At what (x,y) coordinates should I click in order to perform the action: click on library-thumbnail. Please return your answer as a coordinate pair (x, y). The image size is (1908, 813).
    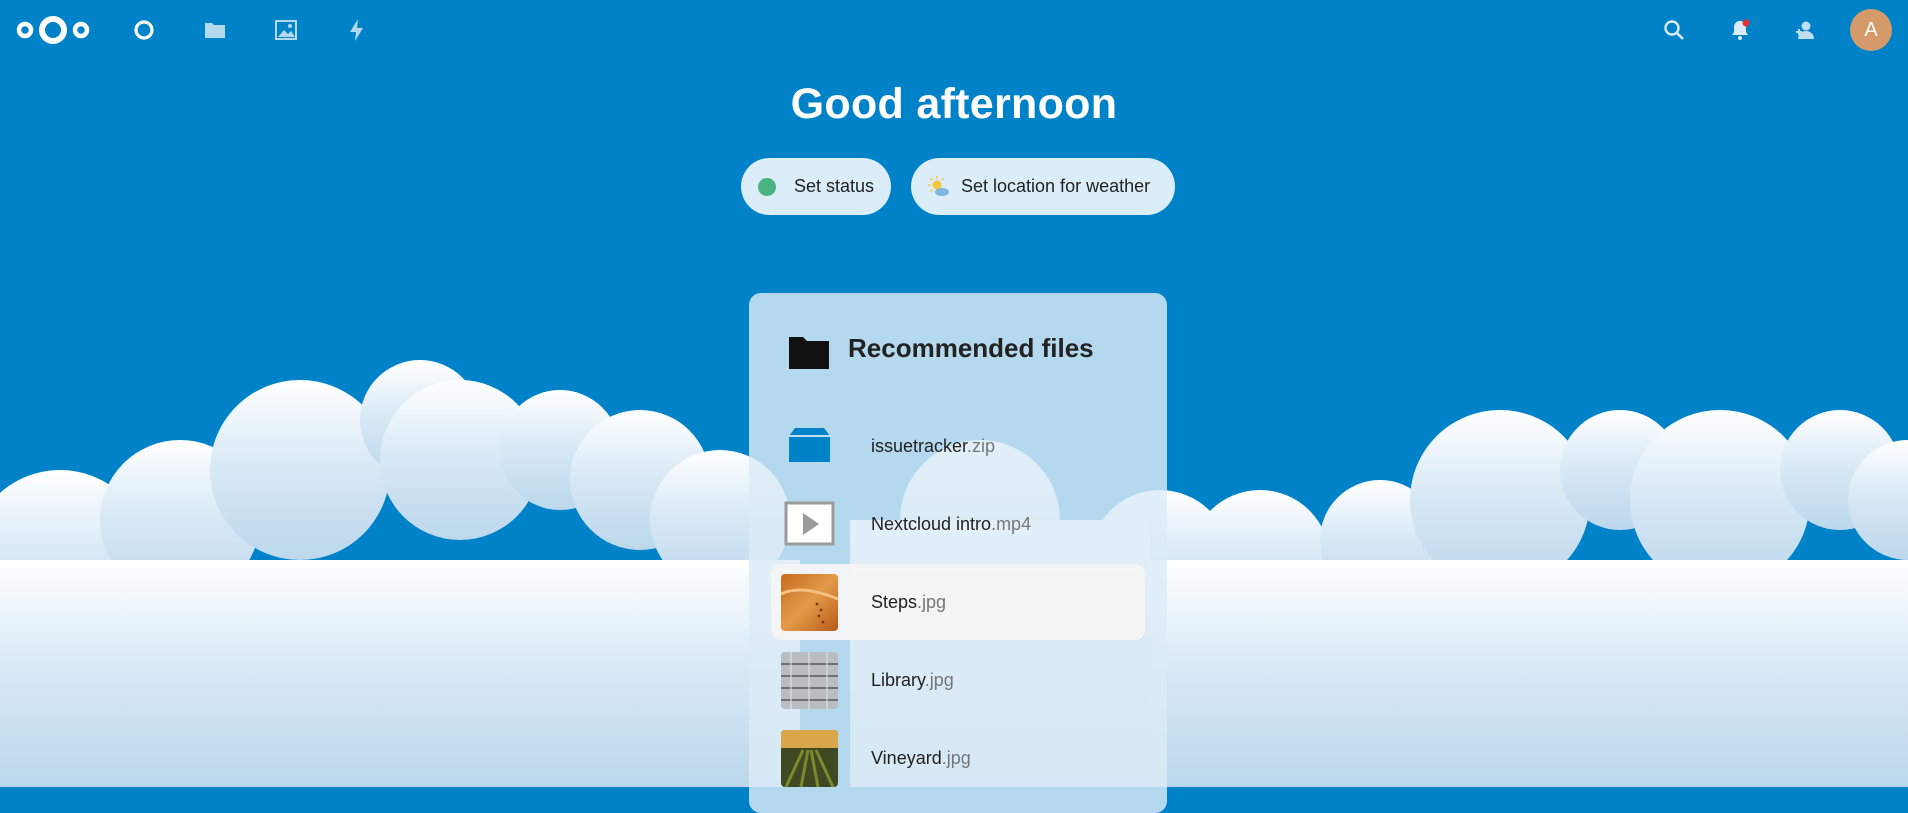
    Looking at the image, I should click on (809, 680).